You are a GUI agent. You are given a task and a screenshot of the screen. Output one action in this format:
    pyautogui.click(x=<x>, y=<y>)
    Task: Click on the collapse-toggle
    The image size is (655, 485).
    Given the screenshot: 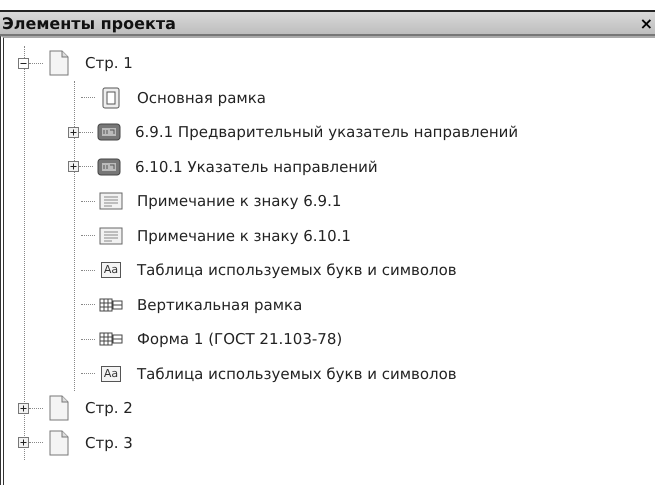 What is the action you would take?
    pyautogui.click(x=23, y=63)
    